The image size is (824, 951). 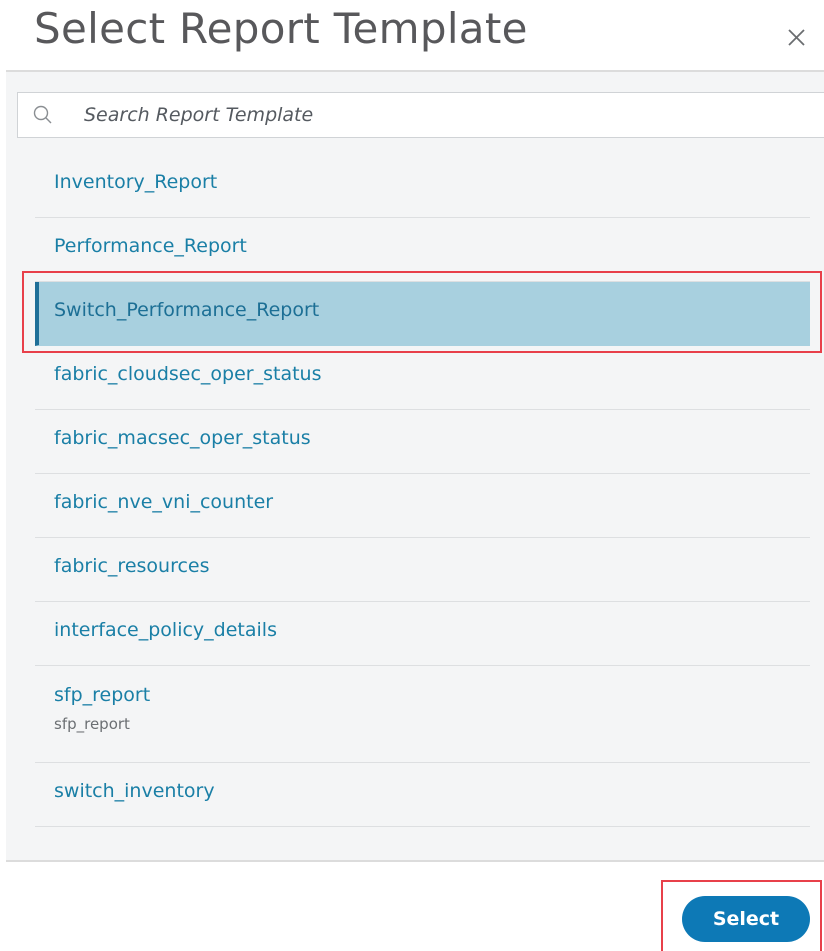 I want to click on search-icon, so click(x=42, y=114).